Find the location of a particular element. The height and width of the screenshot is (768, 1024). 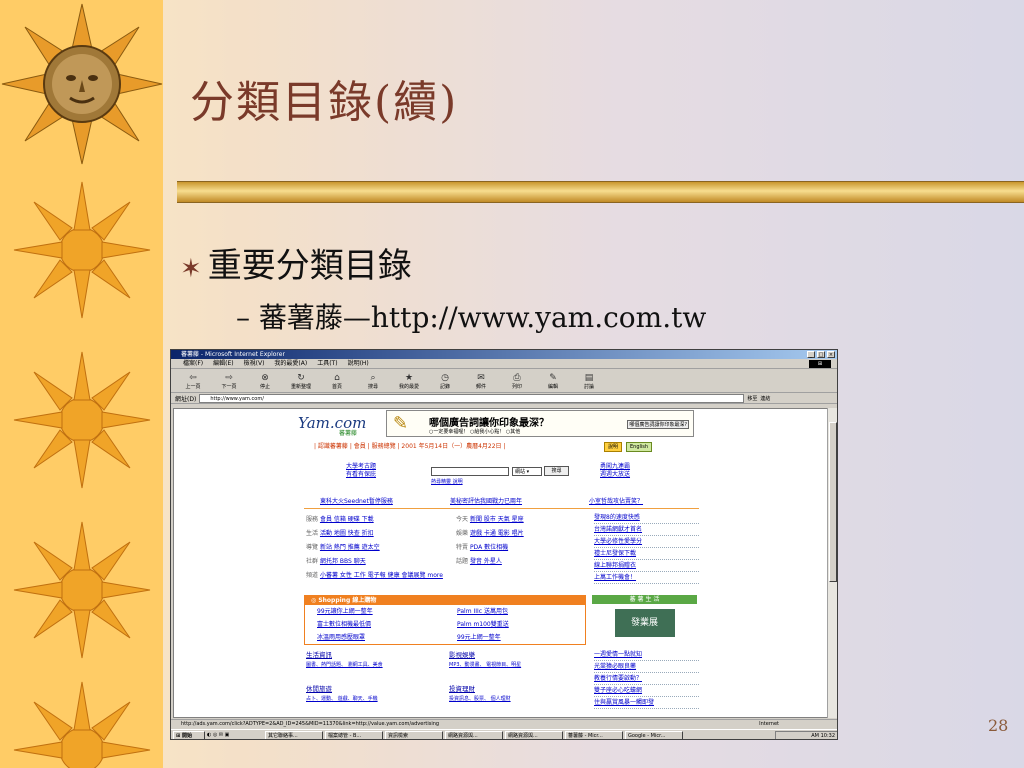

search-help-links: 熱尋精靈 說明 is located at coordinates (447, 482).